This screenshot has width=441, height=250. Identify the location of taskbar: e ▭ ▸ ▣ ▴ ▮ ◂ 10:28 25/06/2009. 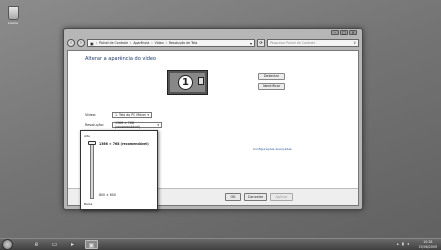
(220, 244).